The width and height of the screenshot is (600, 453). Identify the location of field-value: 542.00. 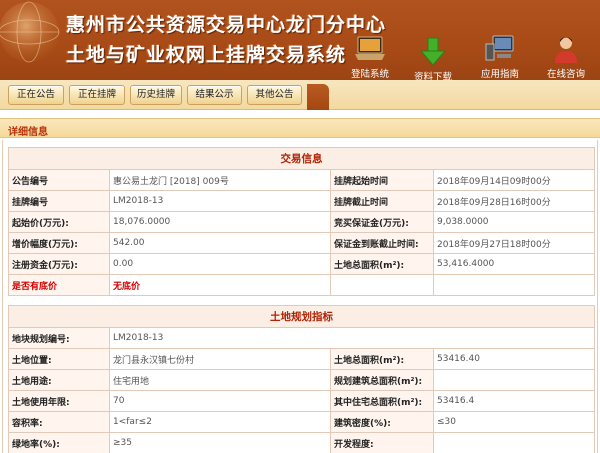
(220, 243).